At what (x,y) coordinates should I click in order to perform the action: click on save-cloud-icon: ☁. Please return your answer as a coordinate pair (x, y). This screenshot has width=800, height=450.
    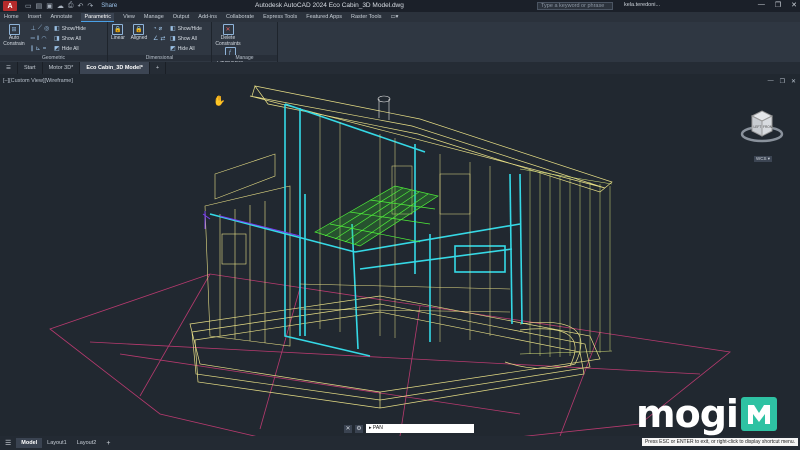
    Looking at the image, I should click on (60, 6).